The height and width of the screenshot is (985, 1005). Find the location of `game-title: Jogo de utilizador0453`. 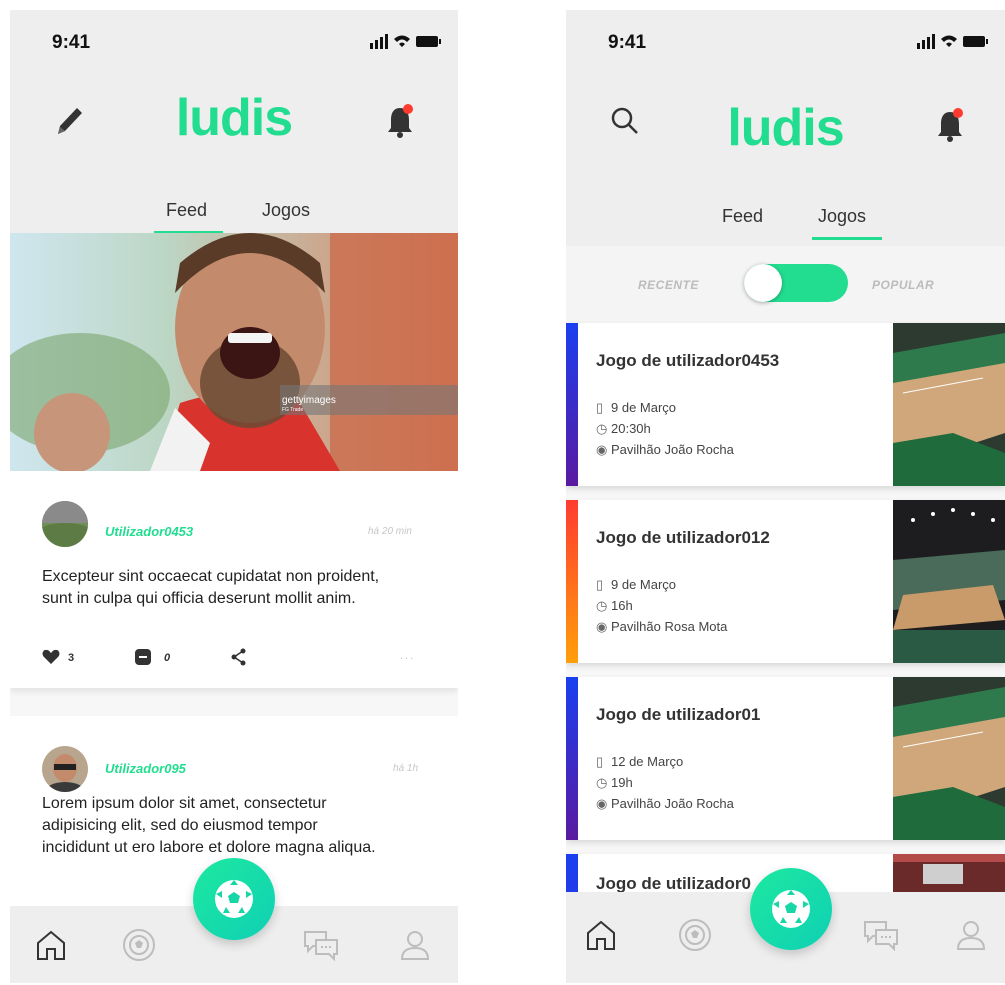

game-title: Jogo de utilizador0453 is located at coordinates (688, 360).